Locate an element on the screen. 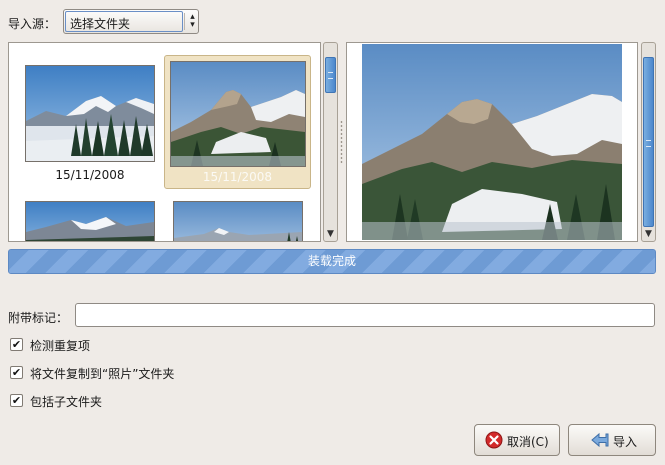 This screenshot has width=665, height=465. tags-input is located at coordinates (365, 315).